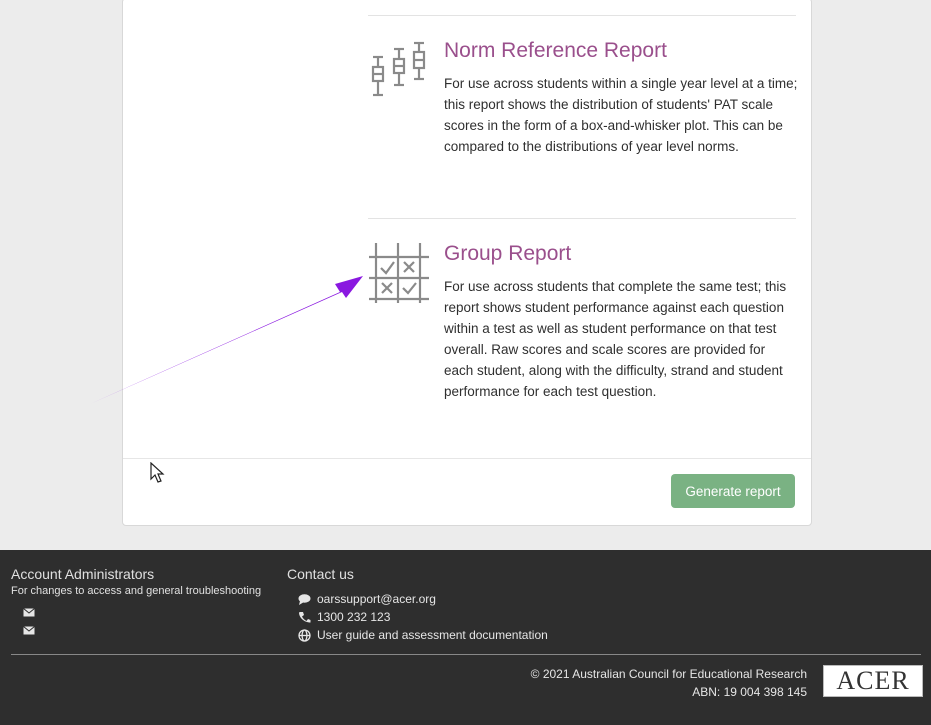 This screenshot has width=931, height=725. What do you see at coordinates (399, 273) in the screenshot?
I see `grid-check-icon` at bounding box center [399, 273].